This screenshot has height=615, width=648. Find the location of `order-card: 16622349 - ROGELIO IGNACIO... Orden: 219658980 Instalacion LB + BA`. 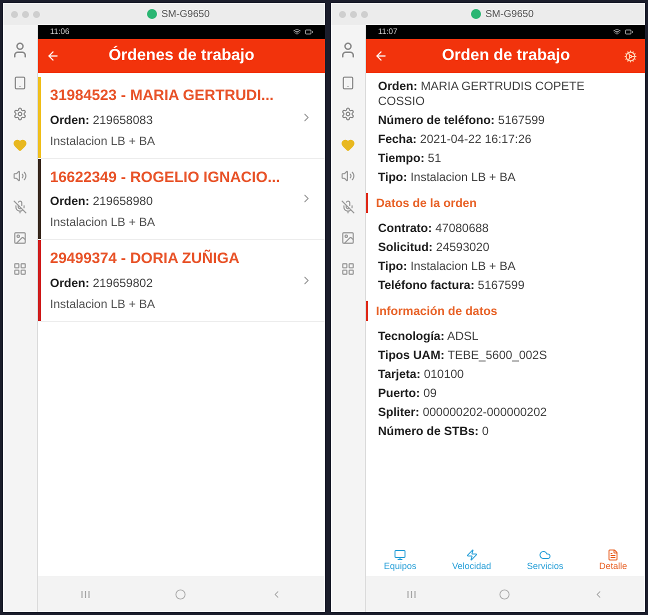

order-card: 16622349 - ROGELIO IGNACIO... Orden: 219658980 Instalacion LB + BA is located at coordinates (181, 199).